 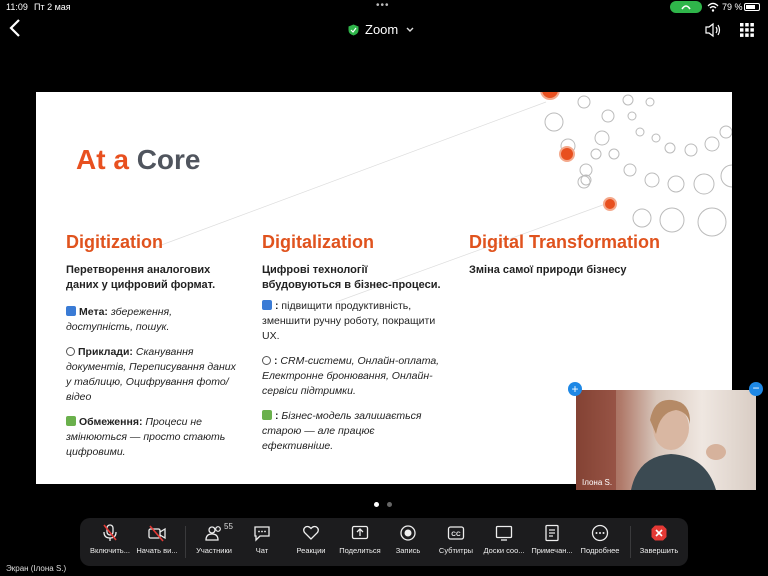 What do you see at coordinates (713, 7) in the screenshot?
I see `wifi-icon` at bounding box center [713, 7].